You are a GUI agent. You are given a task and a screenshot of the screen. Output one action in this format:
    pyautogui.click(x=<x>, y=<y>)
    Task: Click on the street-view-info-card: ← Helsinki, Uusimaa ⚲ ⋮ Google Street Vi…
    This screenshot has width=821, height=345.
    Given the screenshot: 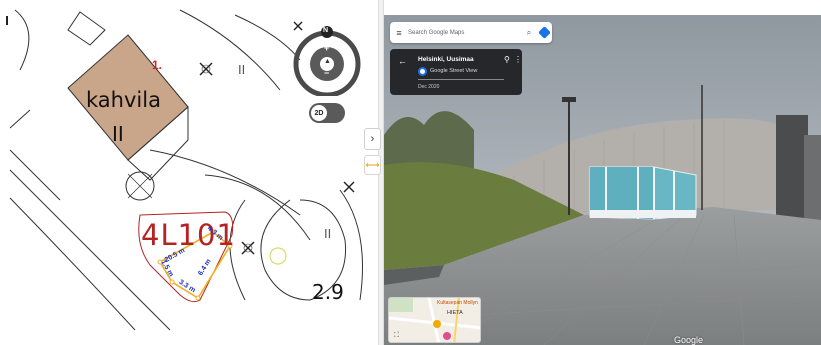 What is the action you would take?
    pyautogui.click(x=456, y=72)
    